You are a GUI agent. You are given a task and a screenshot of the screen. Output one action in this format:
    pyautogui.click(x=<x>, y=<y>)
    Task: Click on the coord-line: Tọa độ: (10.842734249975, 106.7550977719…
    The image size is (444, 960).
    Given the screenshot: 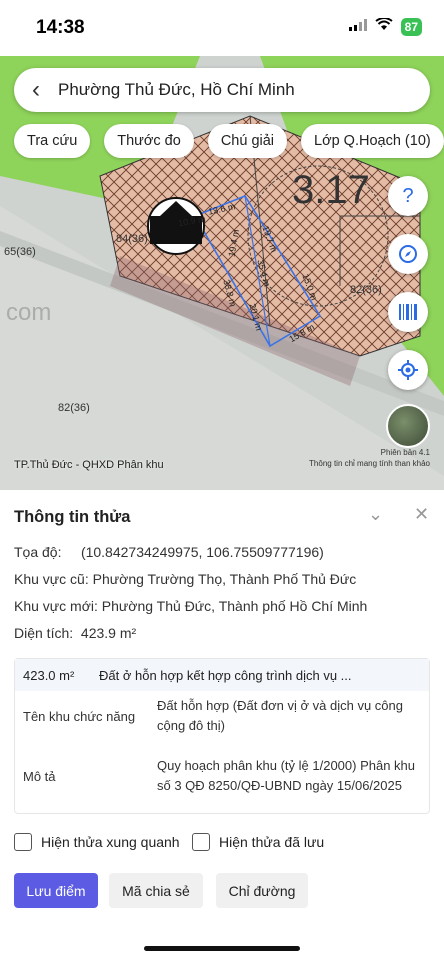 What is the action you would take?
    pyautogui.click(x=169, y=552)
    